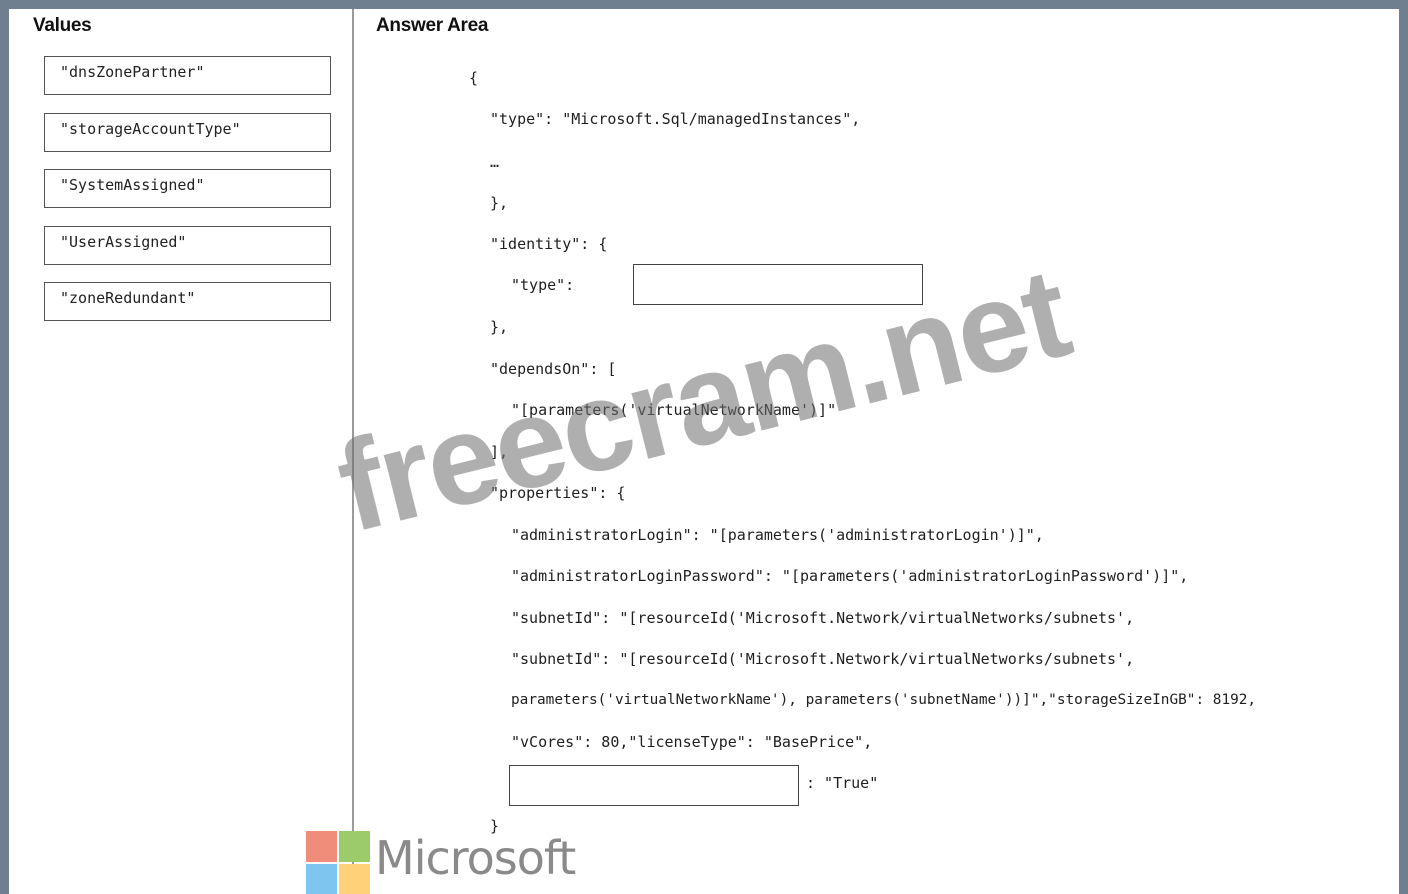  What do you see at coordinates (674, 410) in the screenshot?
I see `code-dependson-value: "[parameters('virtualNetworkName')]"` at bounding box center [674, 410].